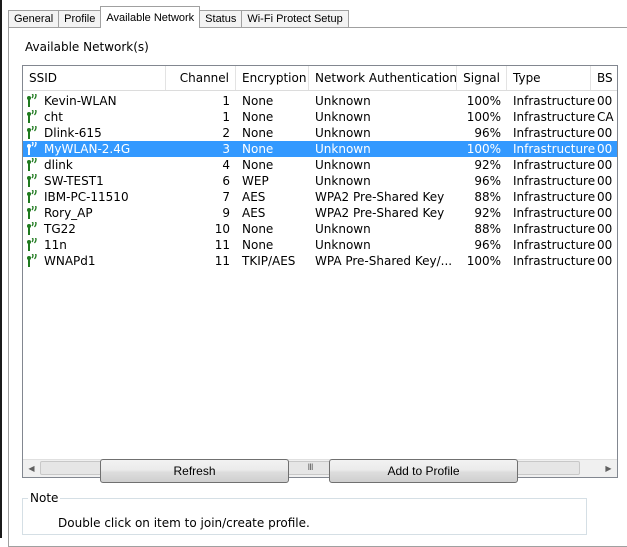 The width and height of the screenshot is (627, 547). Describe the element at coordinates (222, 229) in the screenshot. I see `channel-cell: 10` at that location.